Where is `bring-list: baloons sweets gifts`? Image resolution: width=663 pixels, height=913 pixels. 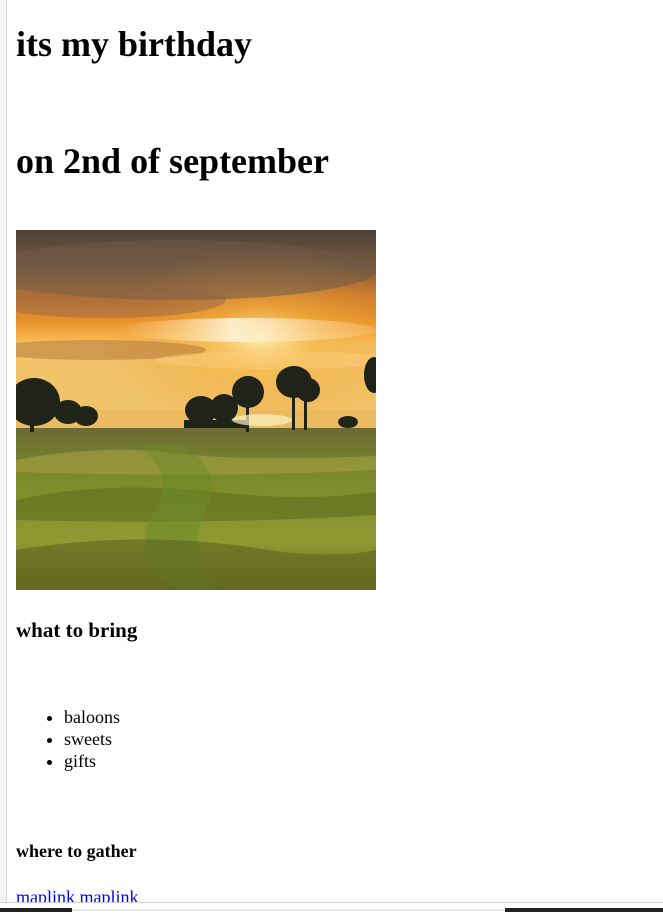 bring-list: baloons sweets gifts is located at coordinates (68, 739).